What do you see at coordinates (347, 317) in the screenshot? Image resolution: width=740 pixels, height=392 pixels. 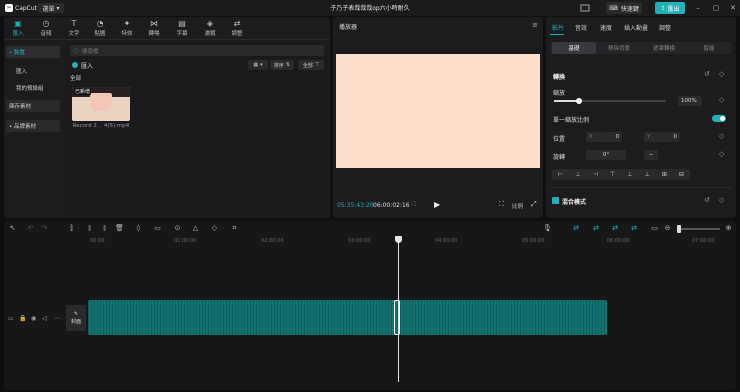 I see `video-clip` at bounding box center [347, 317].